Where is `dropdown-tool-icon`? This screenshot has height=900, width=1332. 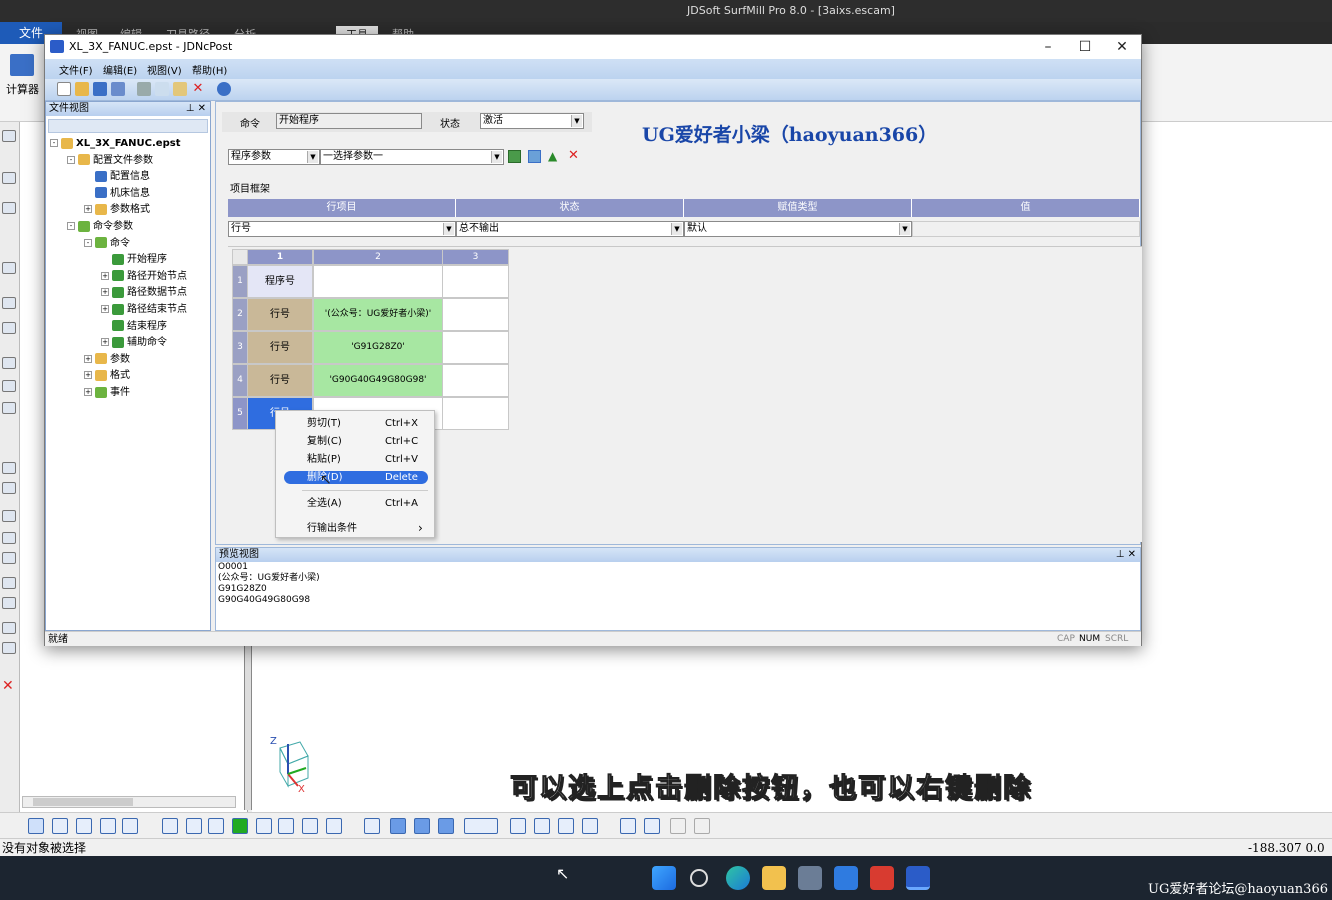 dropdown-tool-icon is located at coordinates (481, 826).